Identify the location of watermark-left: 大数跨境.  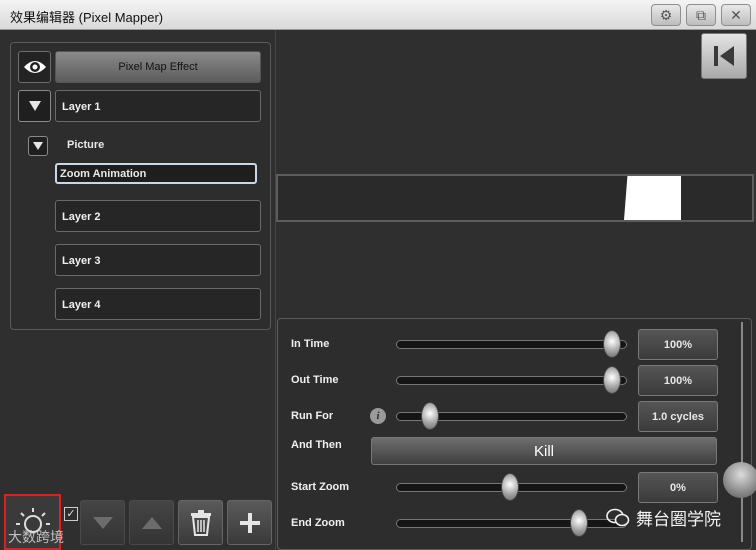
(36, 537).